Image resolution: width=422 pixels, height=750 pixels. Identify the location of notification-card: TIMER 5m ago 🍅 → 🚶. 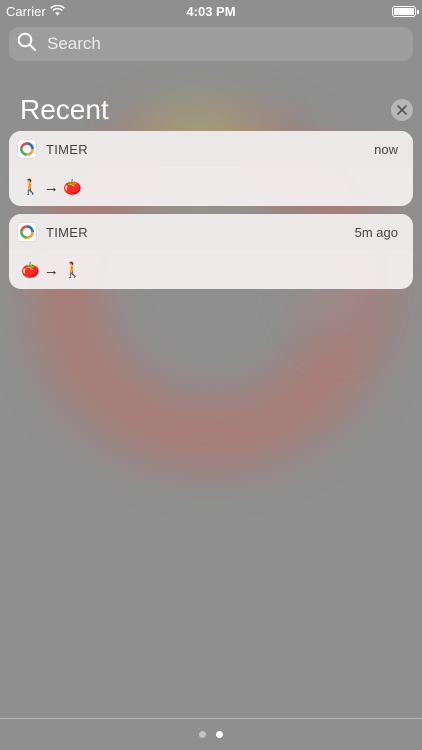
(211, 251).